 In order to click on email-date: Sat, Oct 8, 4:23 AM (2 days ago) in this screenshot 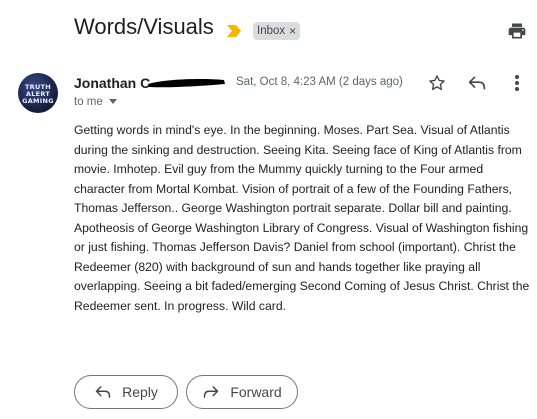, I will do `click(319, 82)`.